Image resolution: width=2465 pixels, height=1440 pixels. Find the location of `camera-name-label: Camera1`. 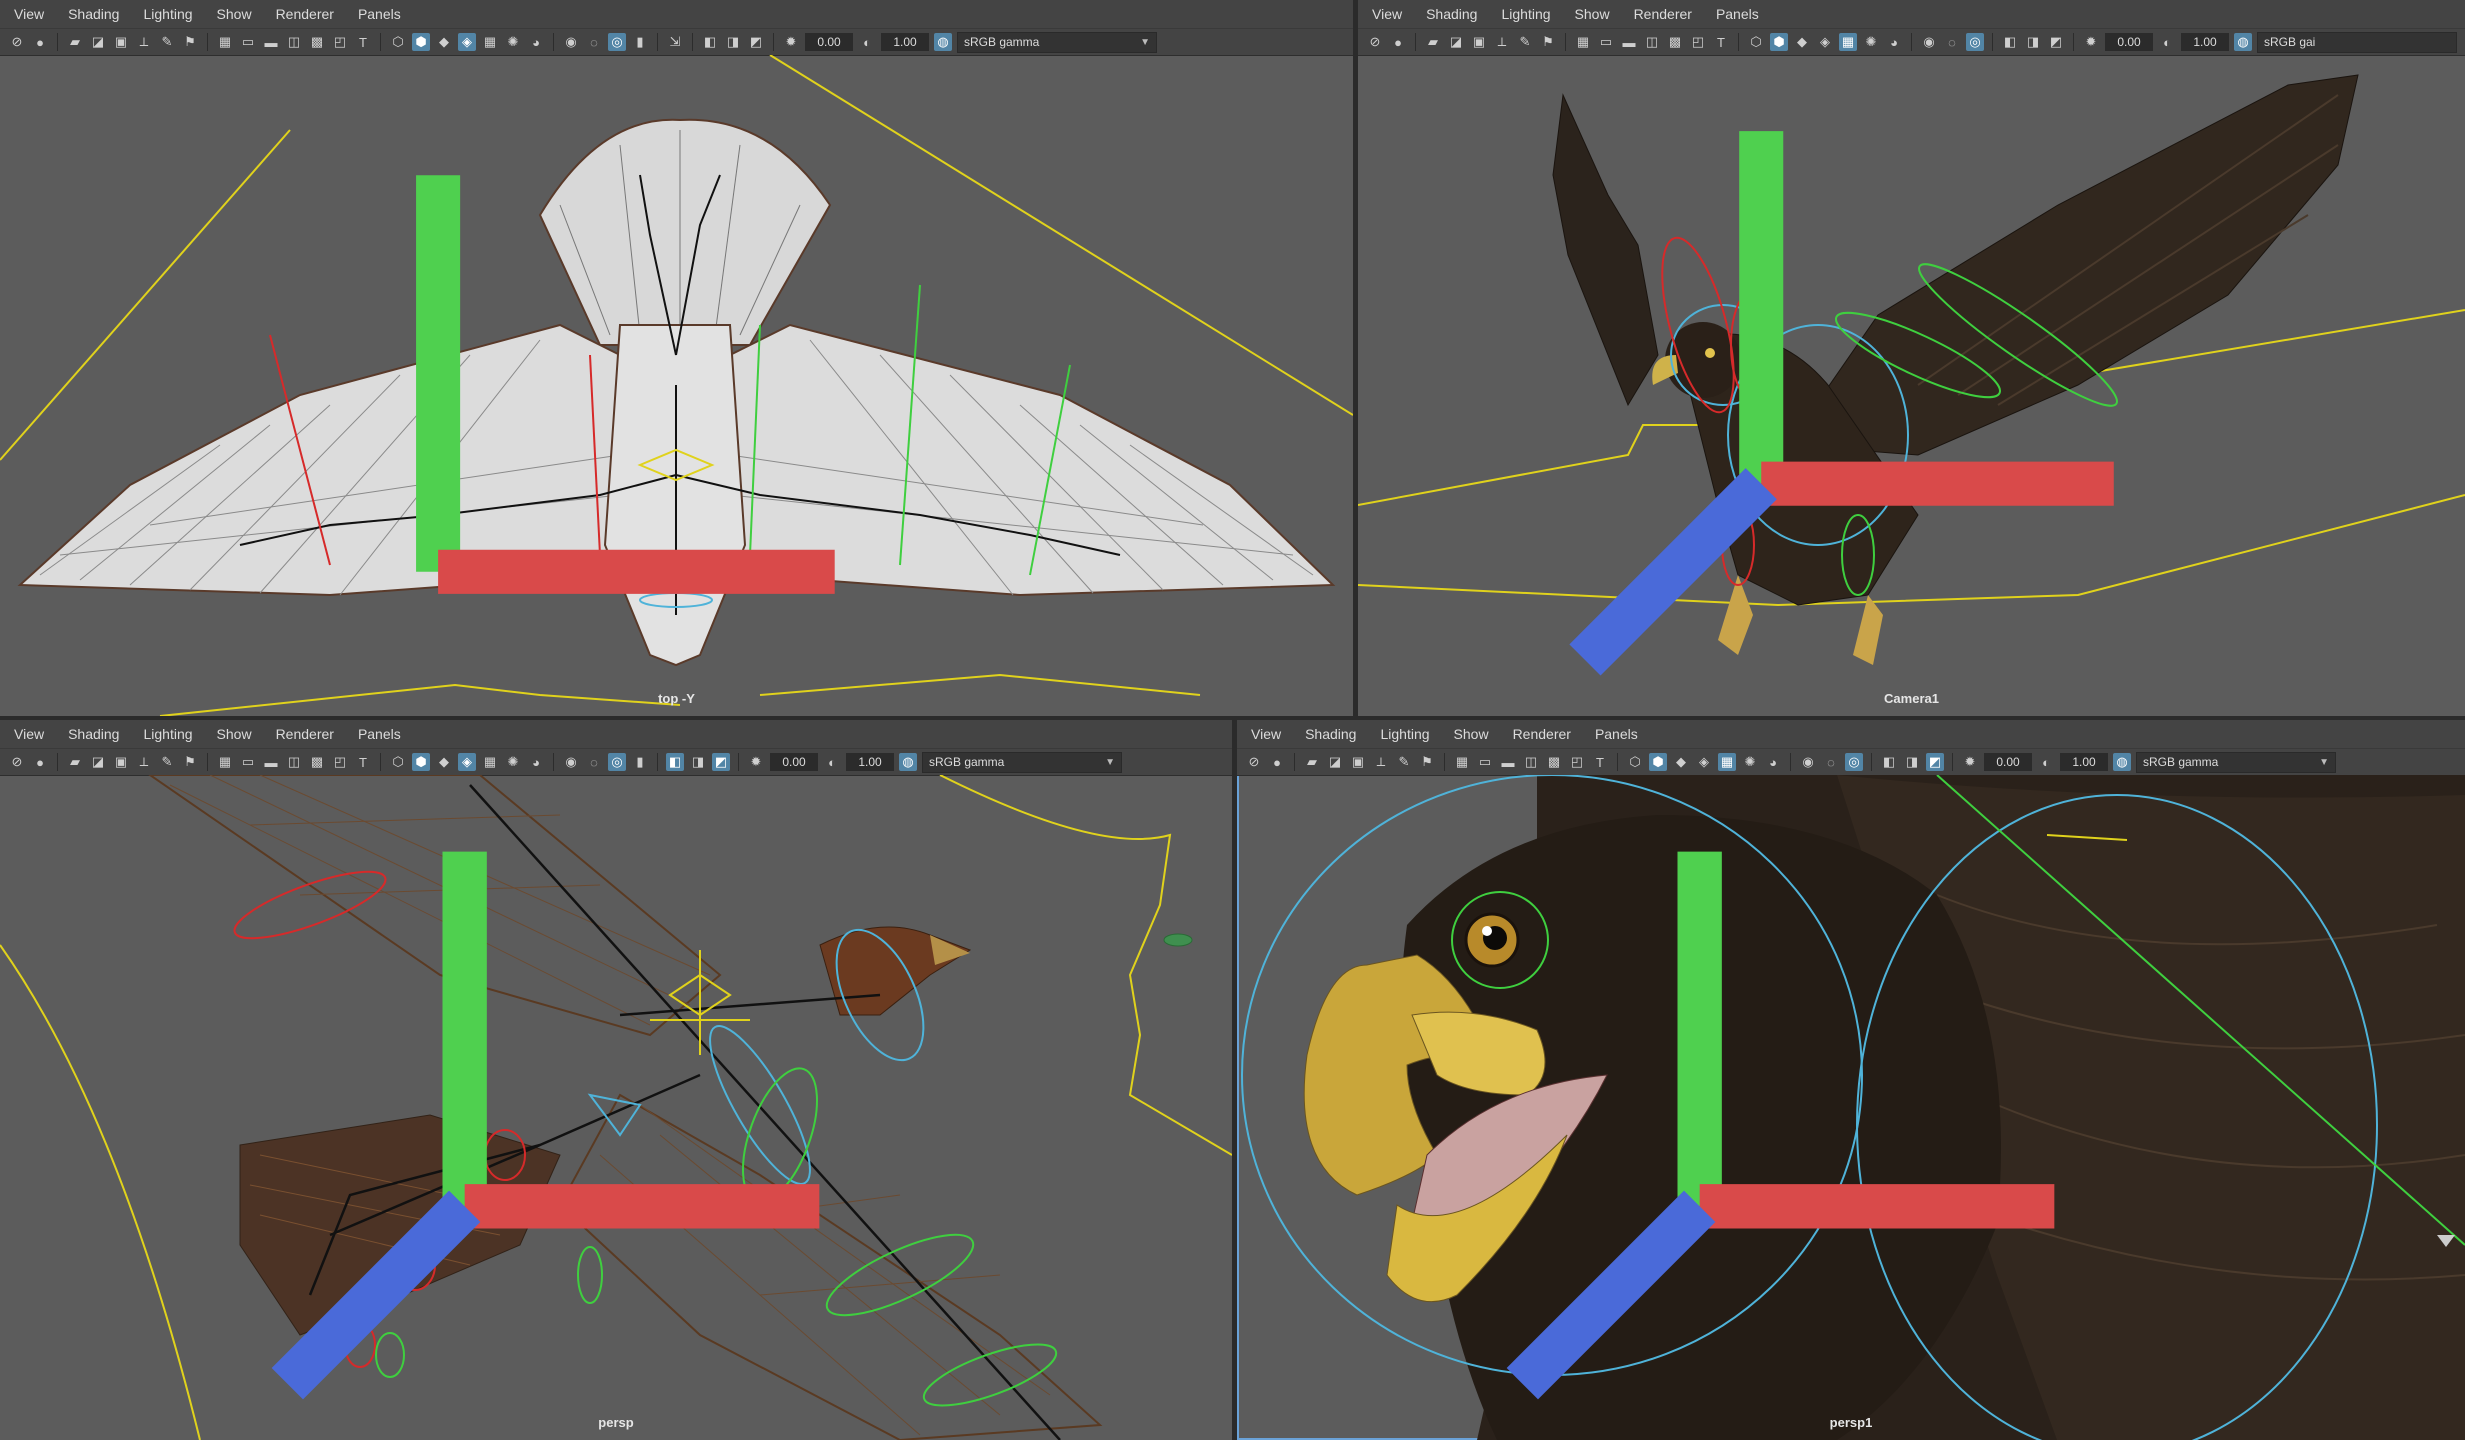

camera-name-label: Camera1 is located at coordinates (1911, 698).